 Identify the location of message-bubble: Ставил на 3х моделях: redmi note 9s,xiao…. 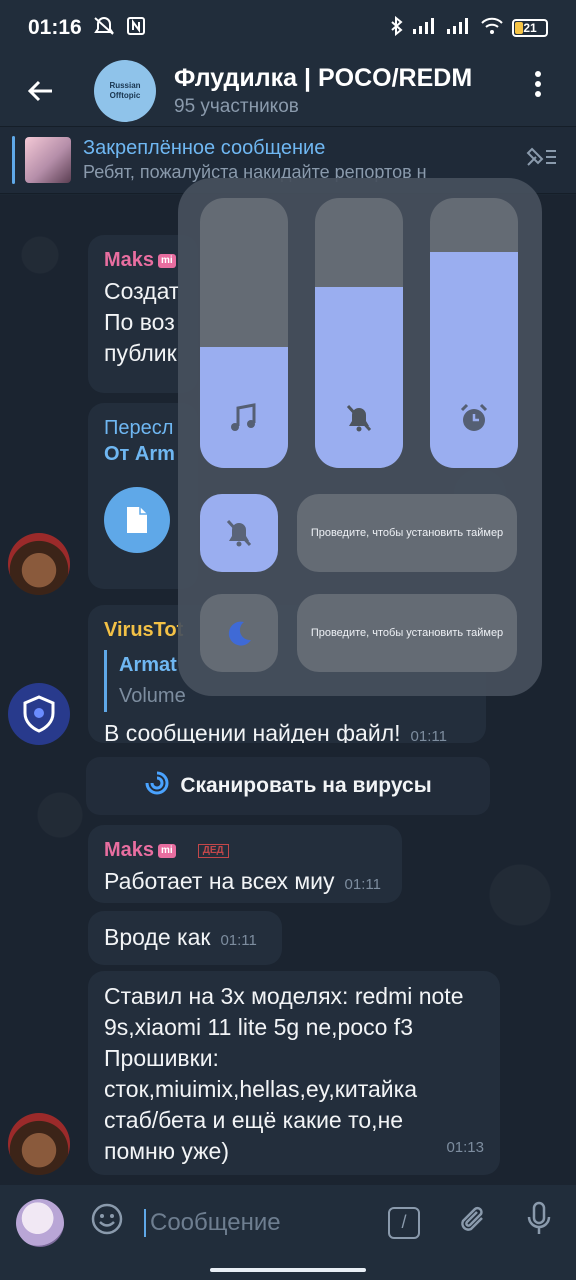
(294, 1073).